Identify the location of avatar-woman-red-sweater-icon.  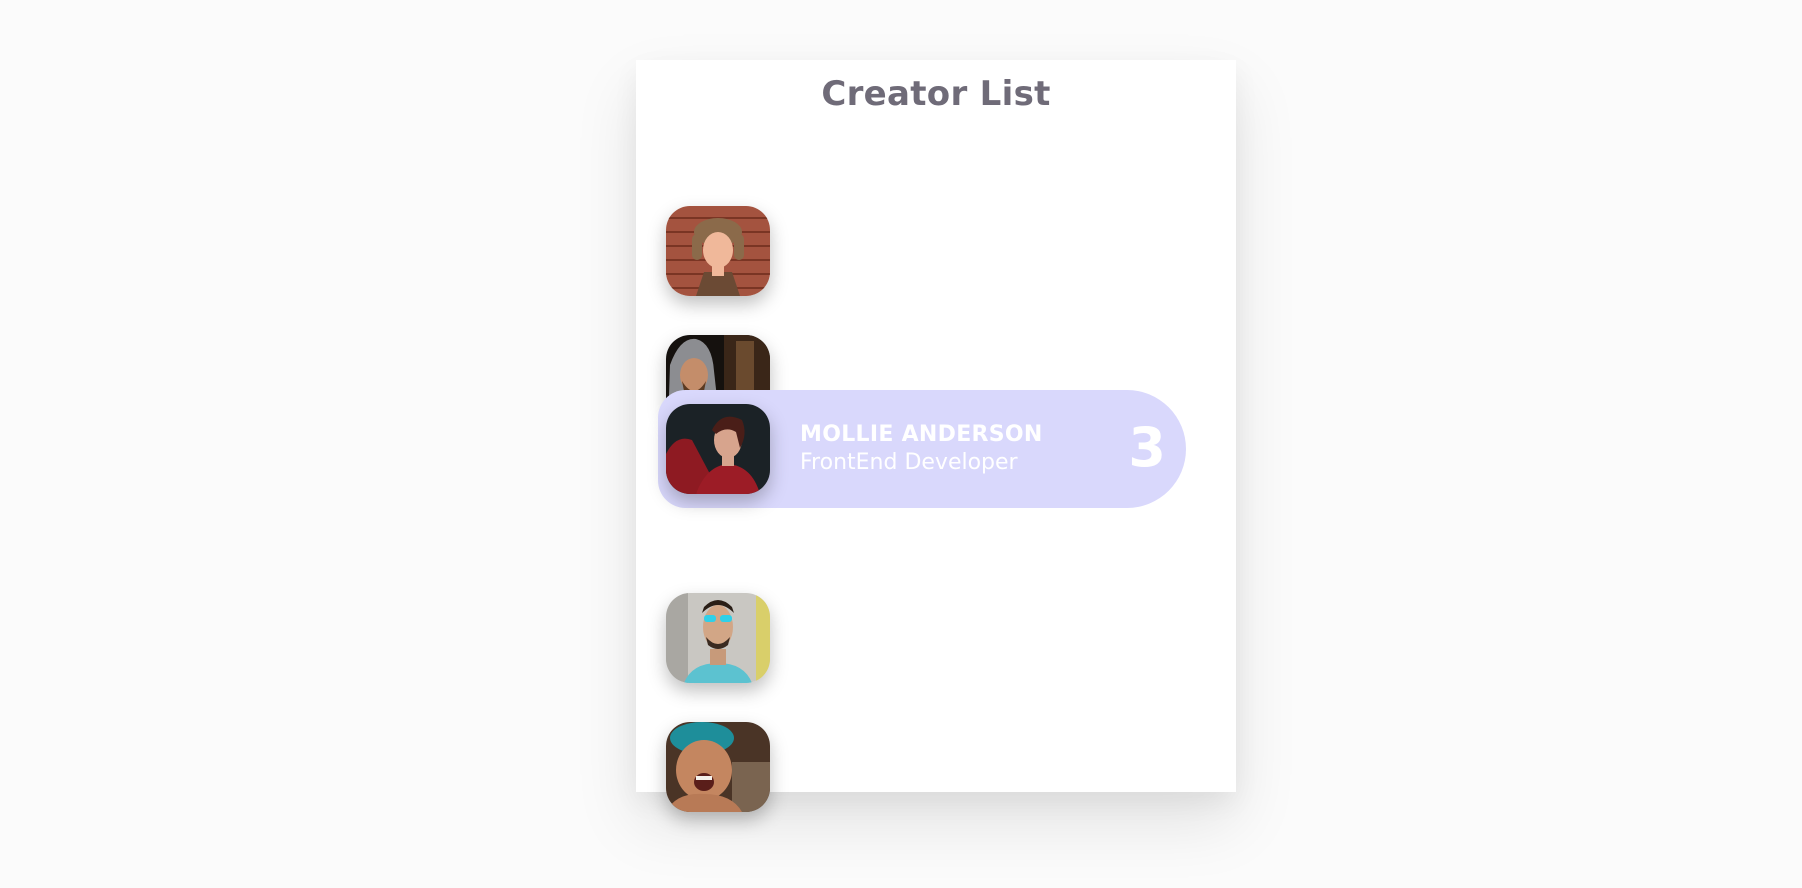
(718, 449).